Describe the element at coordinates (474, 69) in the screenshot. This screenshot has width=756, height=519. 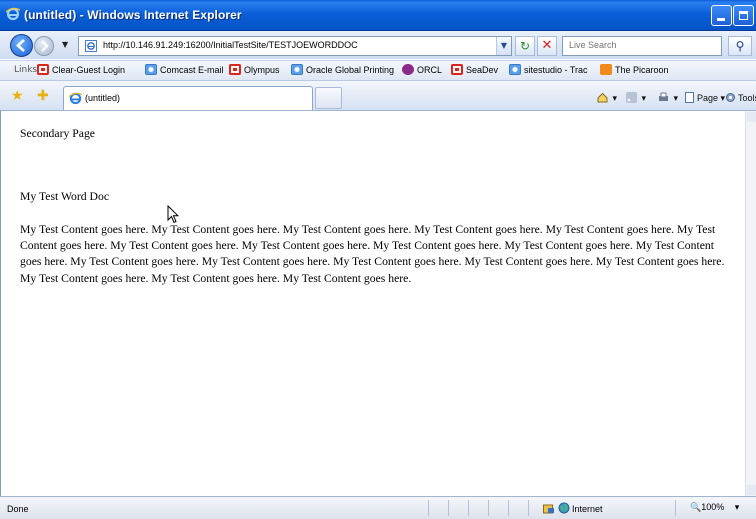
I see `link-seadev: SeaDev` at that location.